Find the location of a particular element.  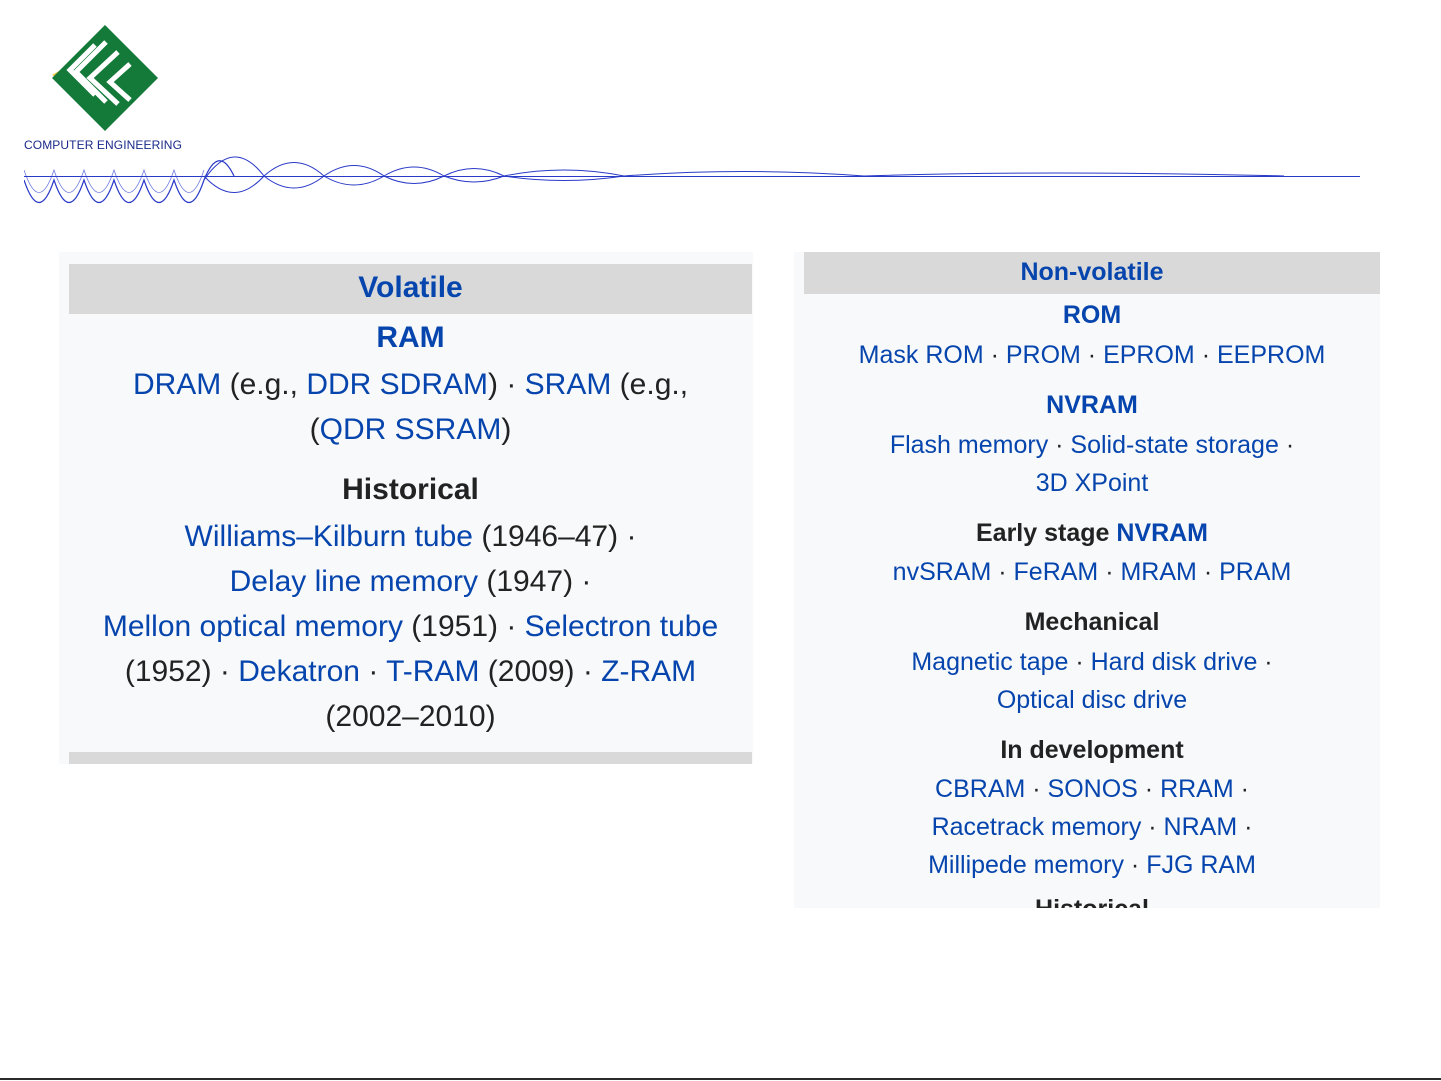

link-nram: NRAM is located at coordinates (1201, 827).